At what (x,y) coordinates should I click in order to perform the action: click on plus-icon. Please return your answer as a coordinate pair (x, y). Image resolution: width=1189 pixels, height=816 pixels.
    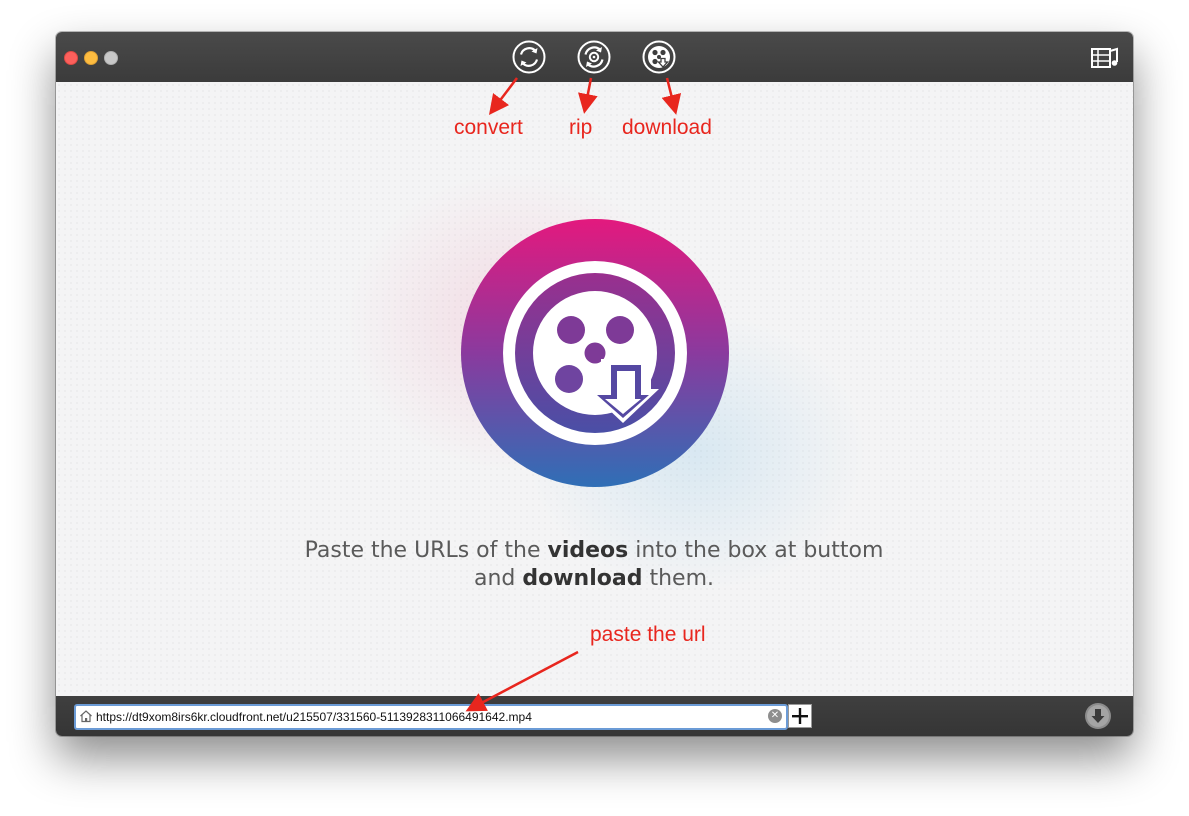
    Looking at the image, I should click on (800, 716).